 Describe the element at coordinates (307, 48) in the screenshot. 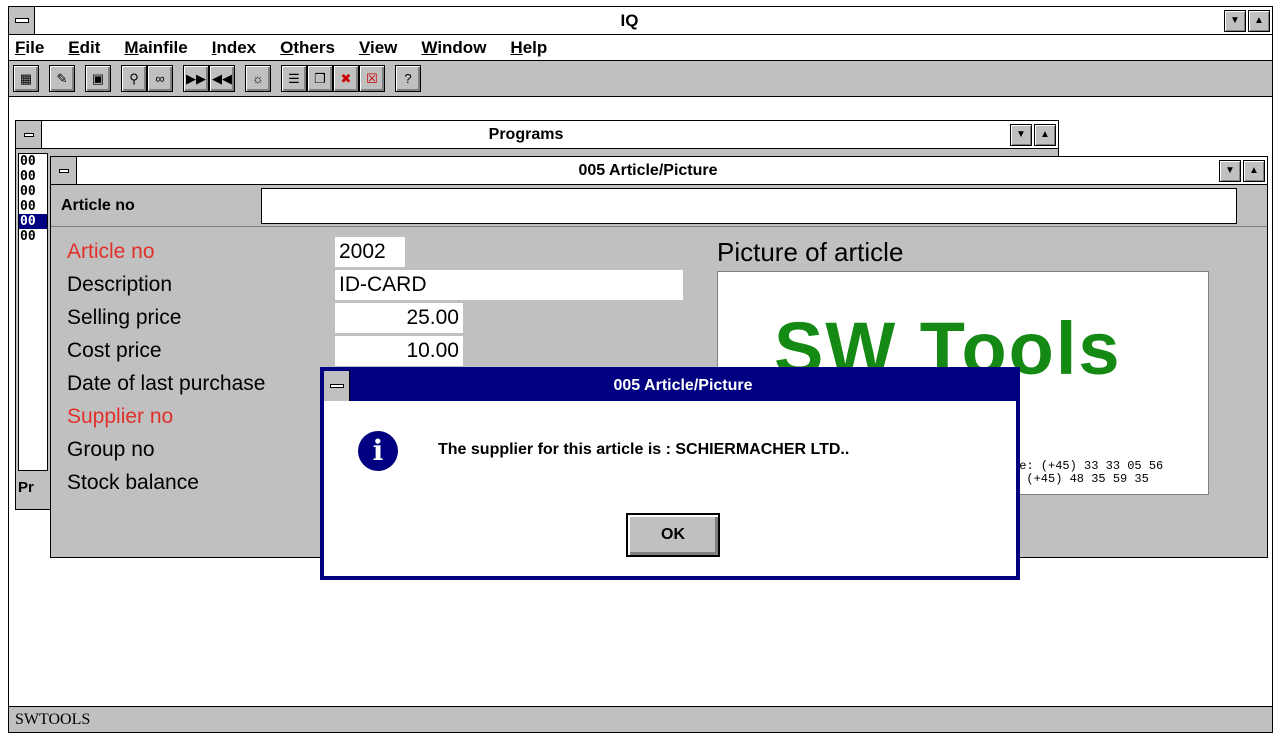

I see `menu-others: Others` at that location.